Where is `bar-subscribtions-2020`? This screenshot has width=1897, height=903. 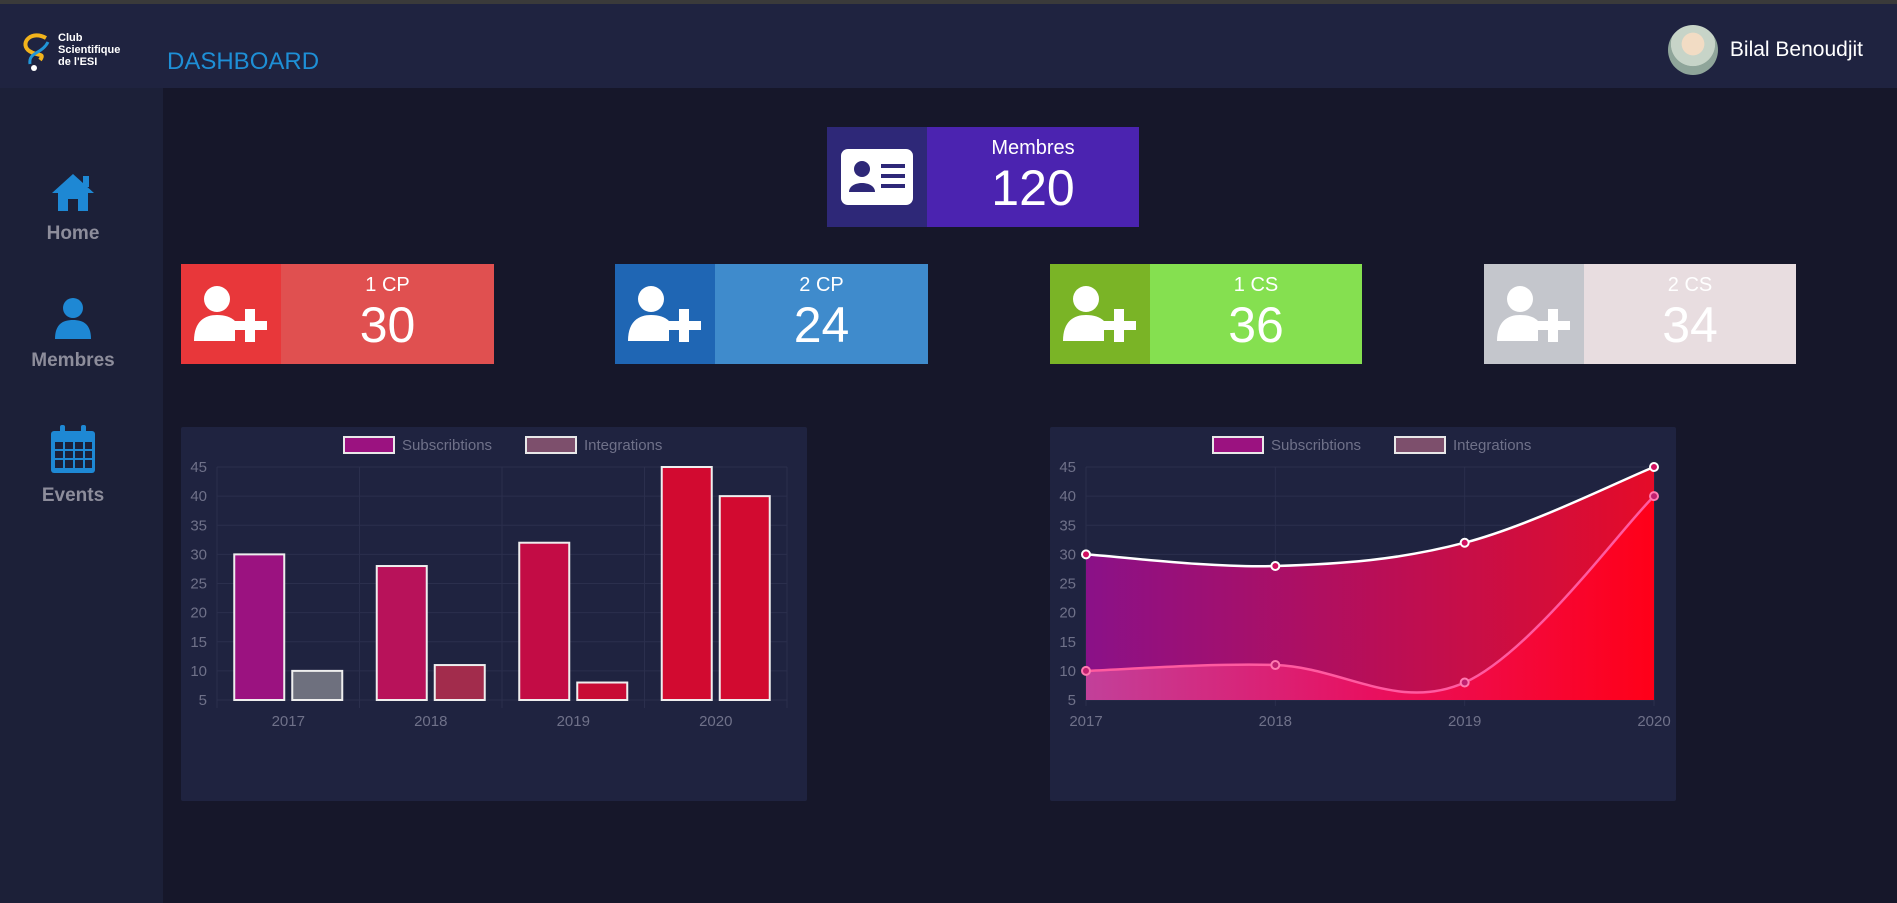 bar-subscribtions-2020 is located at coordinates (686, 583).